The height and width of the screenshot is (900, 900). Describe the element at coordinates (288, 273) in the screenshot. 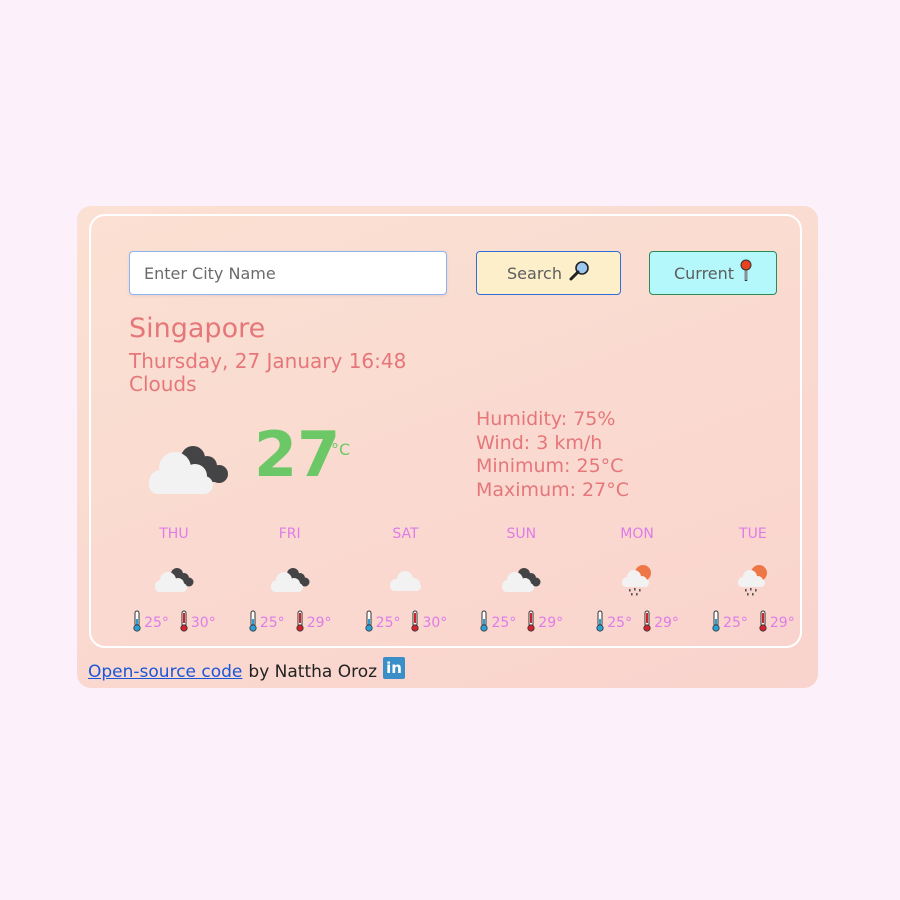

I see `city-search-input` at that location.